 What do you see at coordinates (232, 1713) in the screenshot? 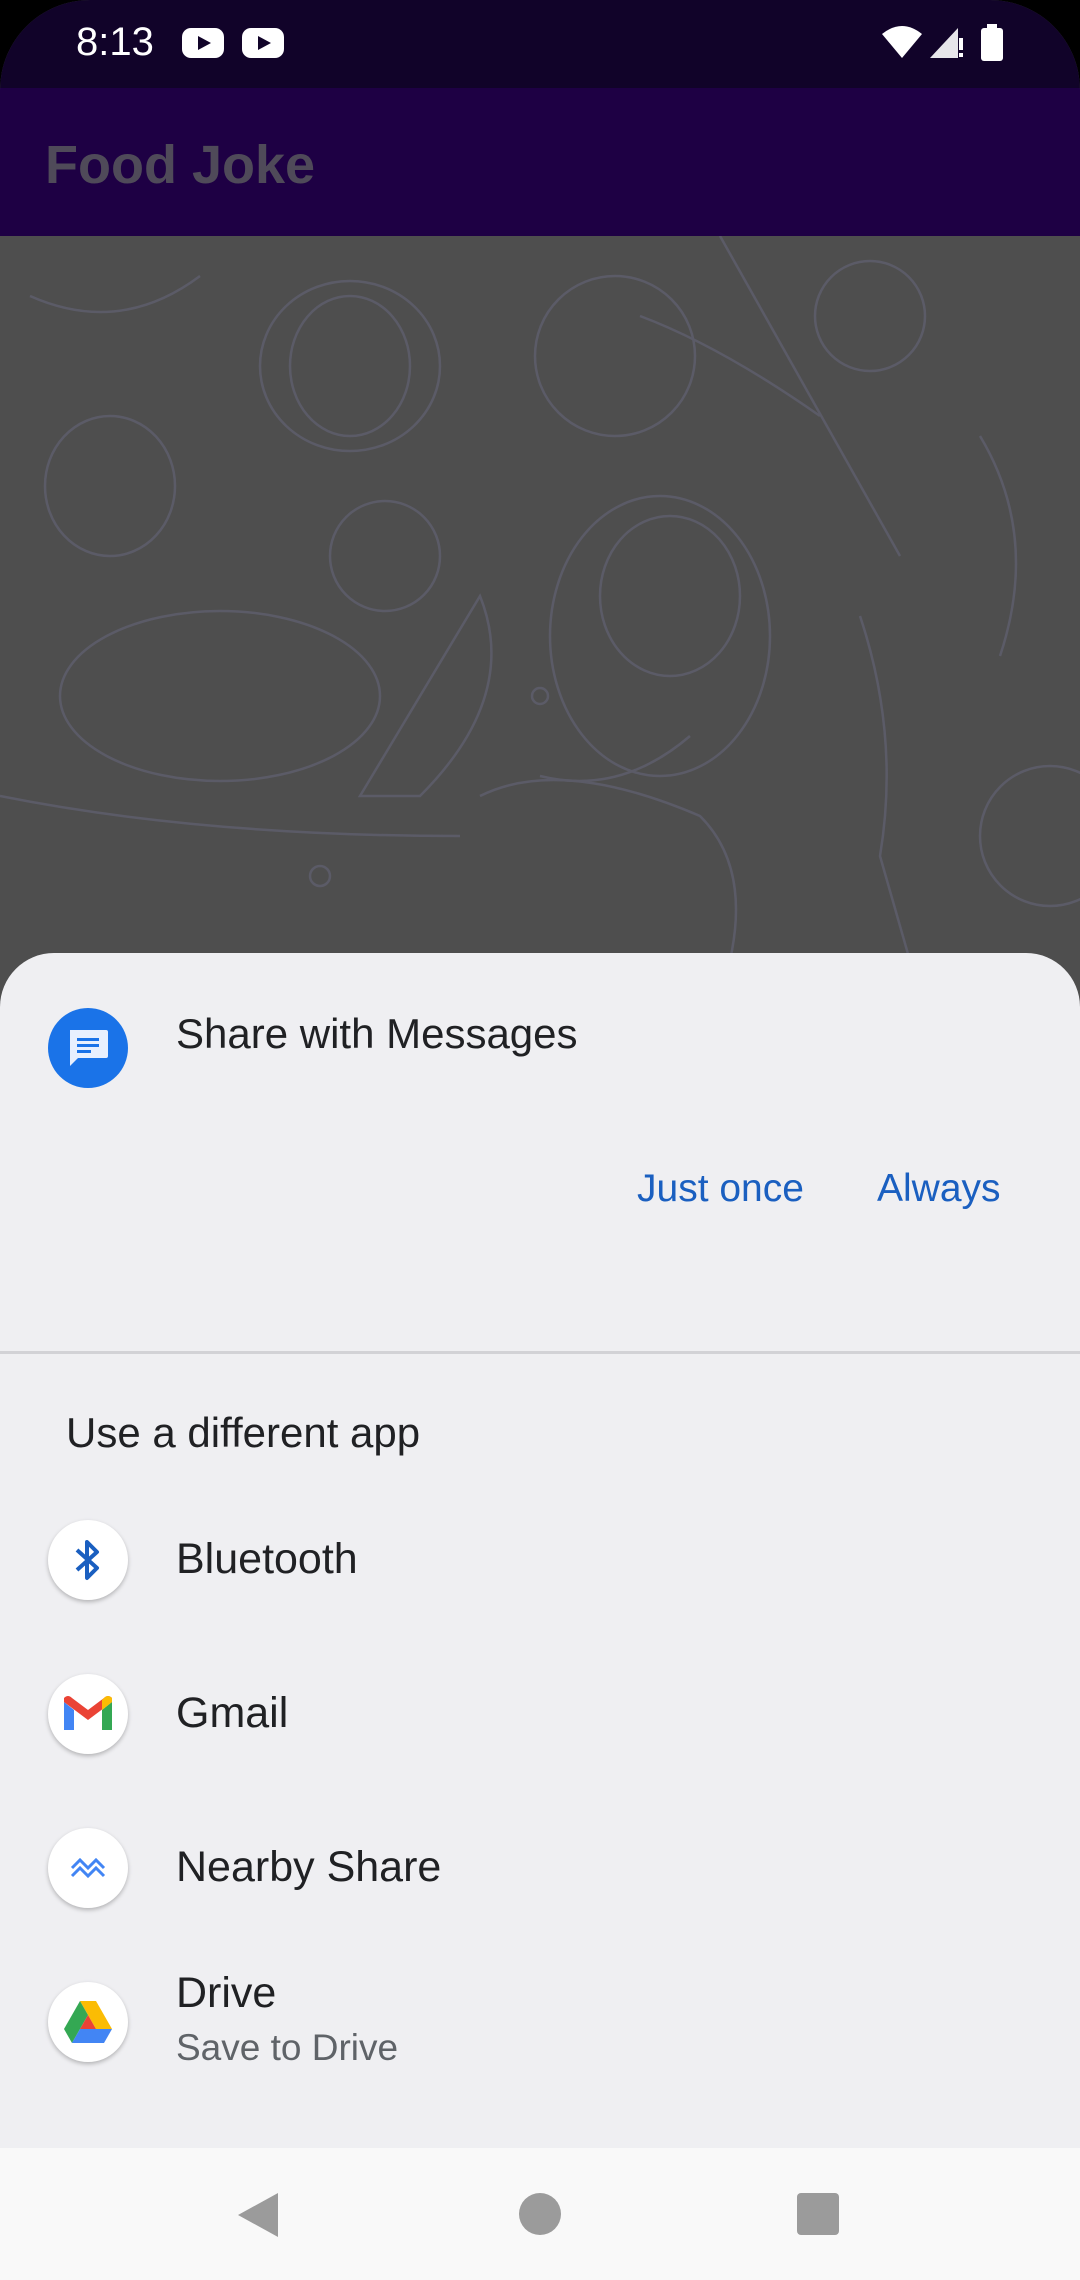
I see `app-name: Gmail` at bounding box center [232, 1713].